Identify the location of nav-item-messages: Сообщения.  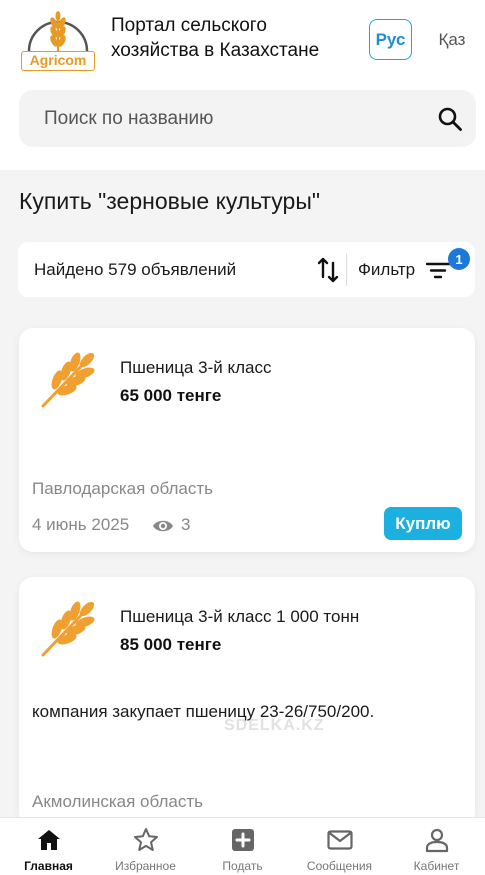
(339, 846).